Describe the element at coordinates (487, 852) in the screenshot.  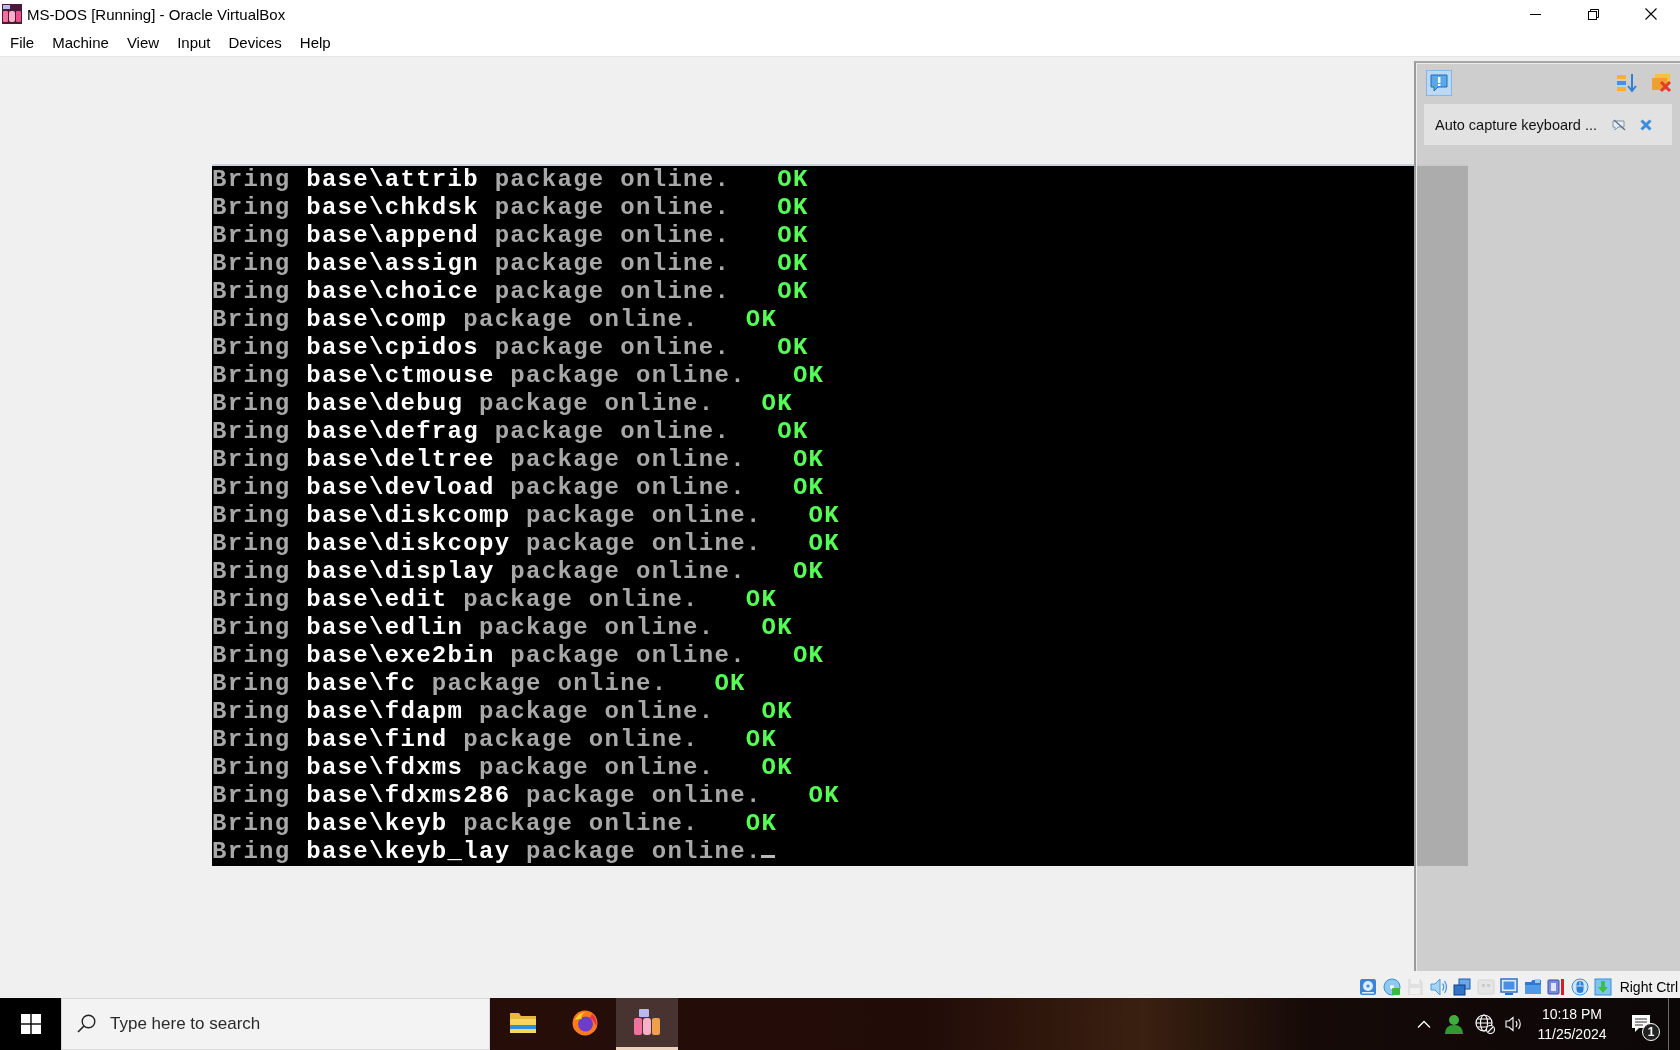
I see `console-line: Bring base\keyb_lay package online.` at that location.